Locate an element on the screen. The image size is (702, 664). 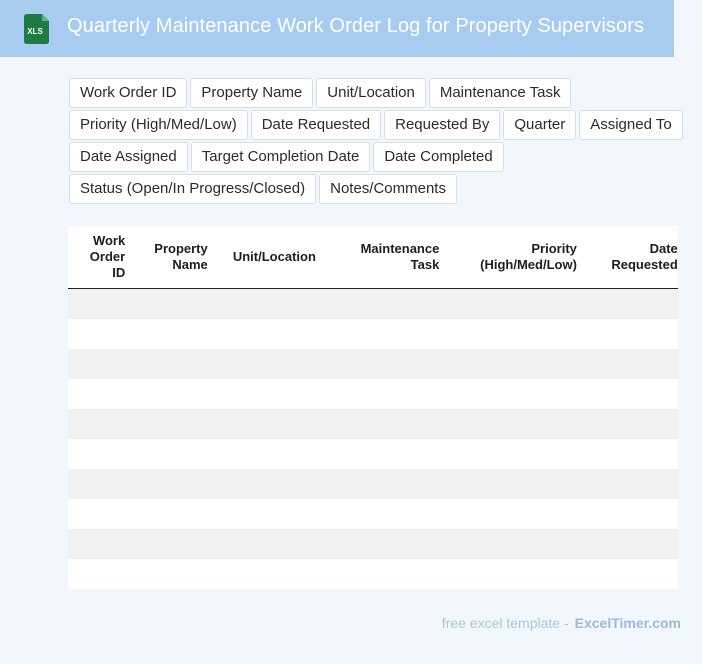
field-chip: Requested By is located at coordinates (442, 125).